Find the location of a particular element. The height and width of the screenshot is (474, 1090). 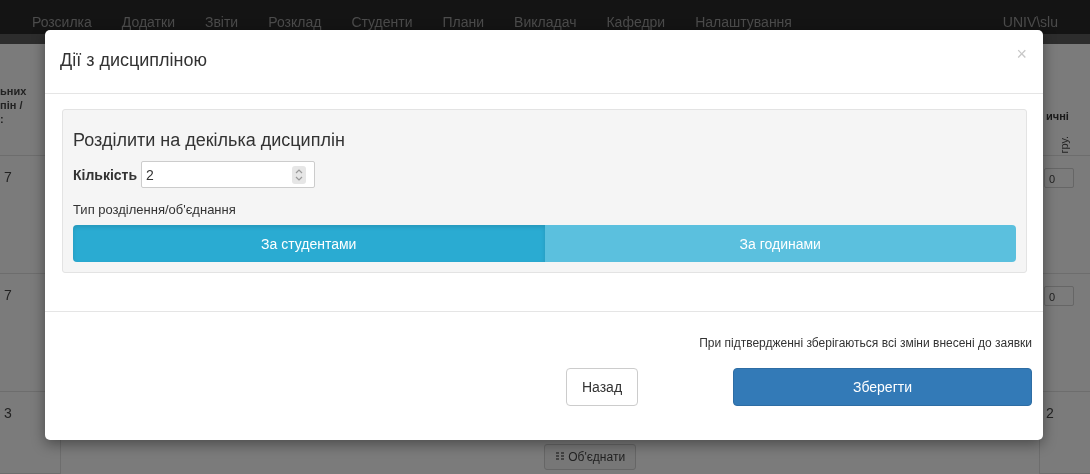

count-label: Кількість is located at coordinates (105, 174).